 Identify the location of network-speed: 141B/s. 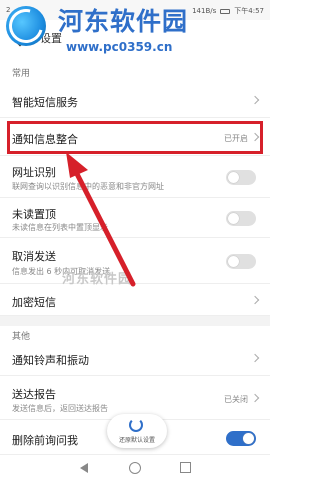
(204, 11).